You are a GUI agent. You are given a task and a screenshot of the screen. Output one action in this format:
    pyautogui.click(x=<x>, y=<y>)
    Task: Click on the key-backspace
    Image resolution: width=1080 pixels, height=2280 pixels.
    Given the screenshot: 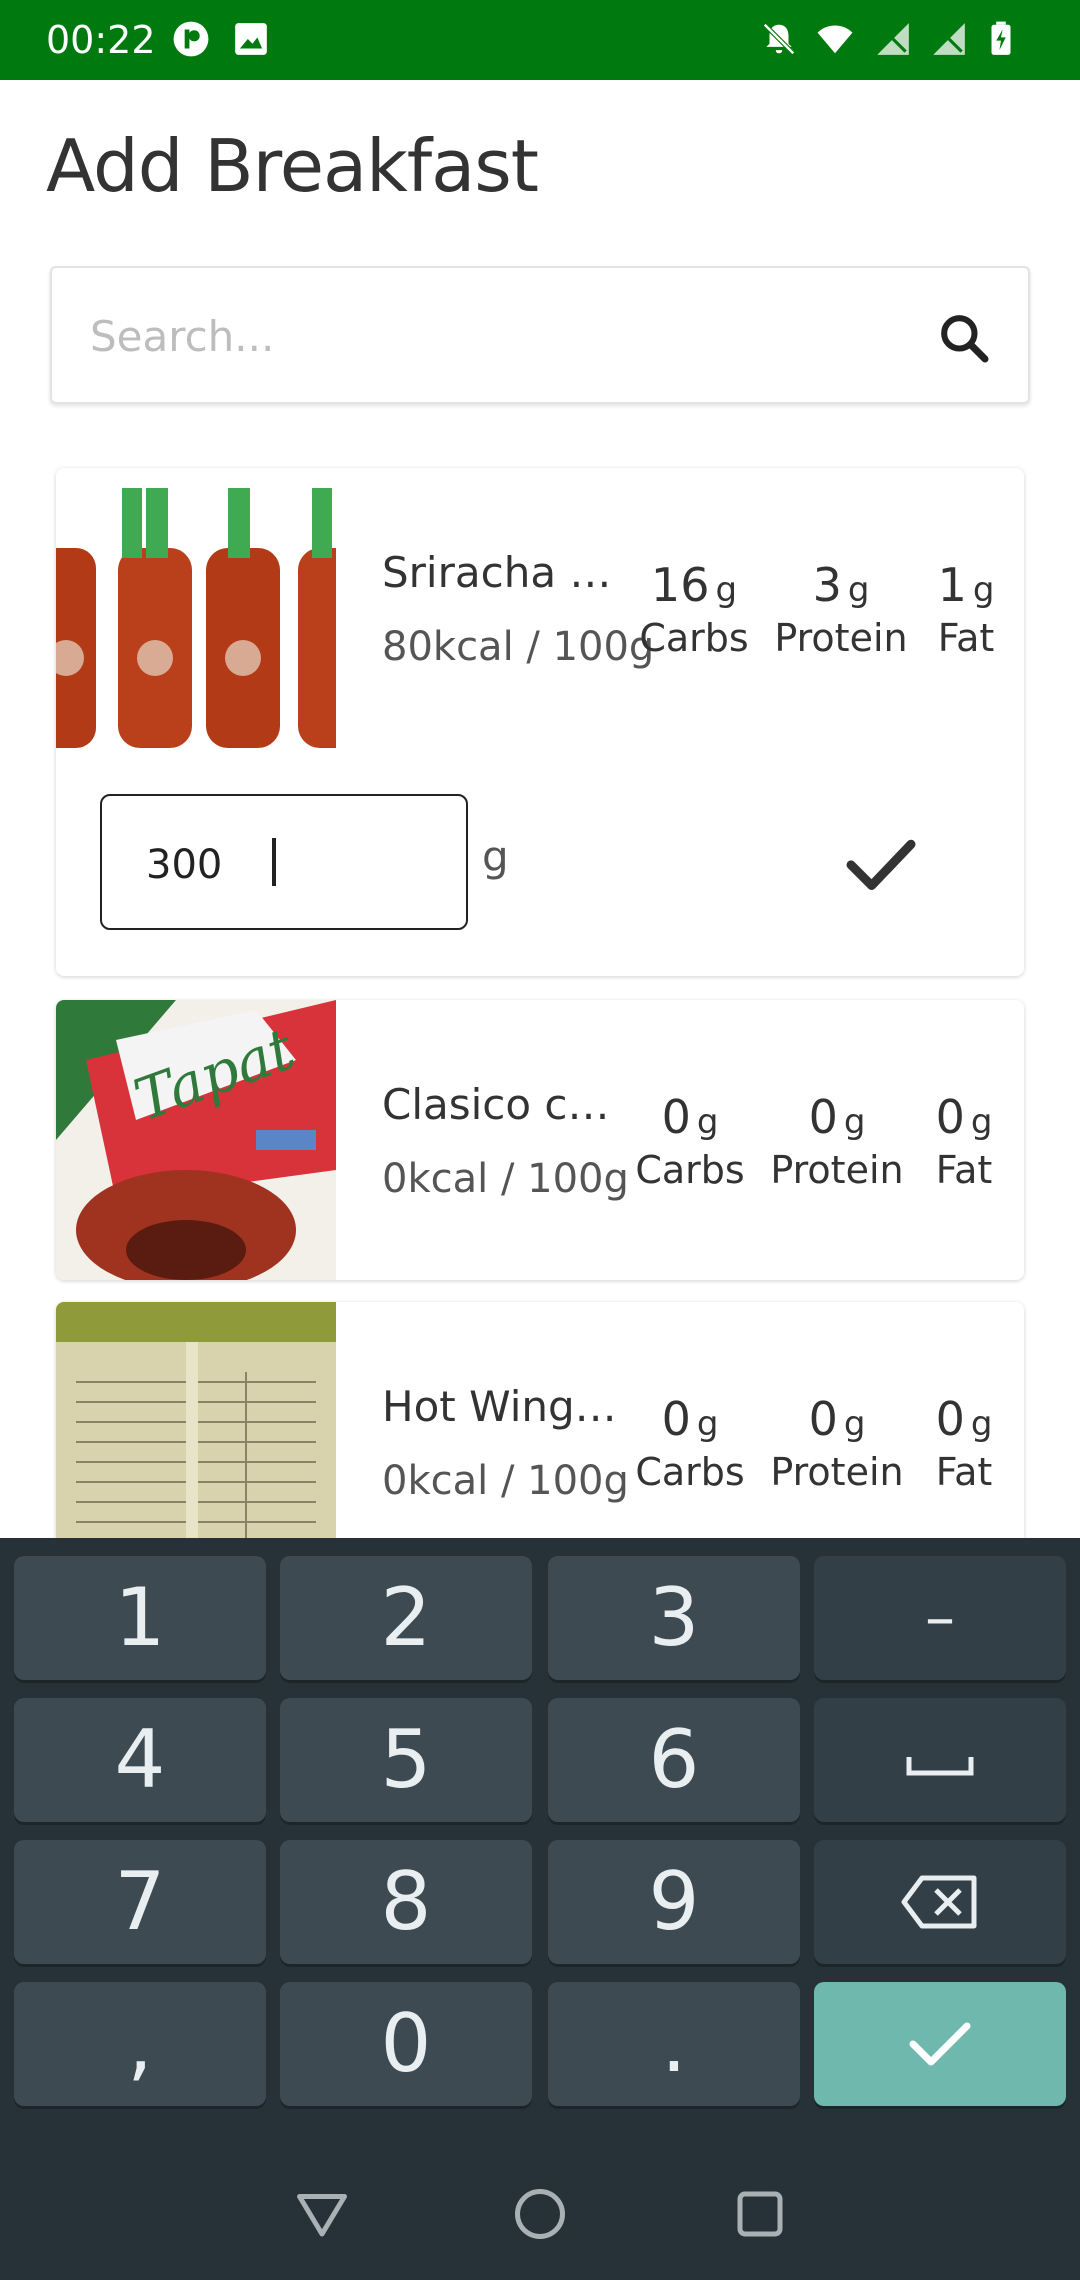 What is the action you would take?
    pyautogui.click(x=940, y=1902)
    